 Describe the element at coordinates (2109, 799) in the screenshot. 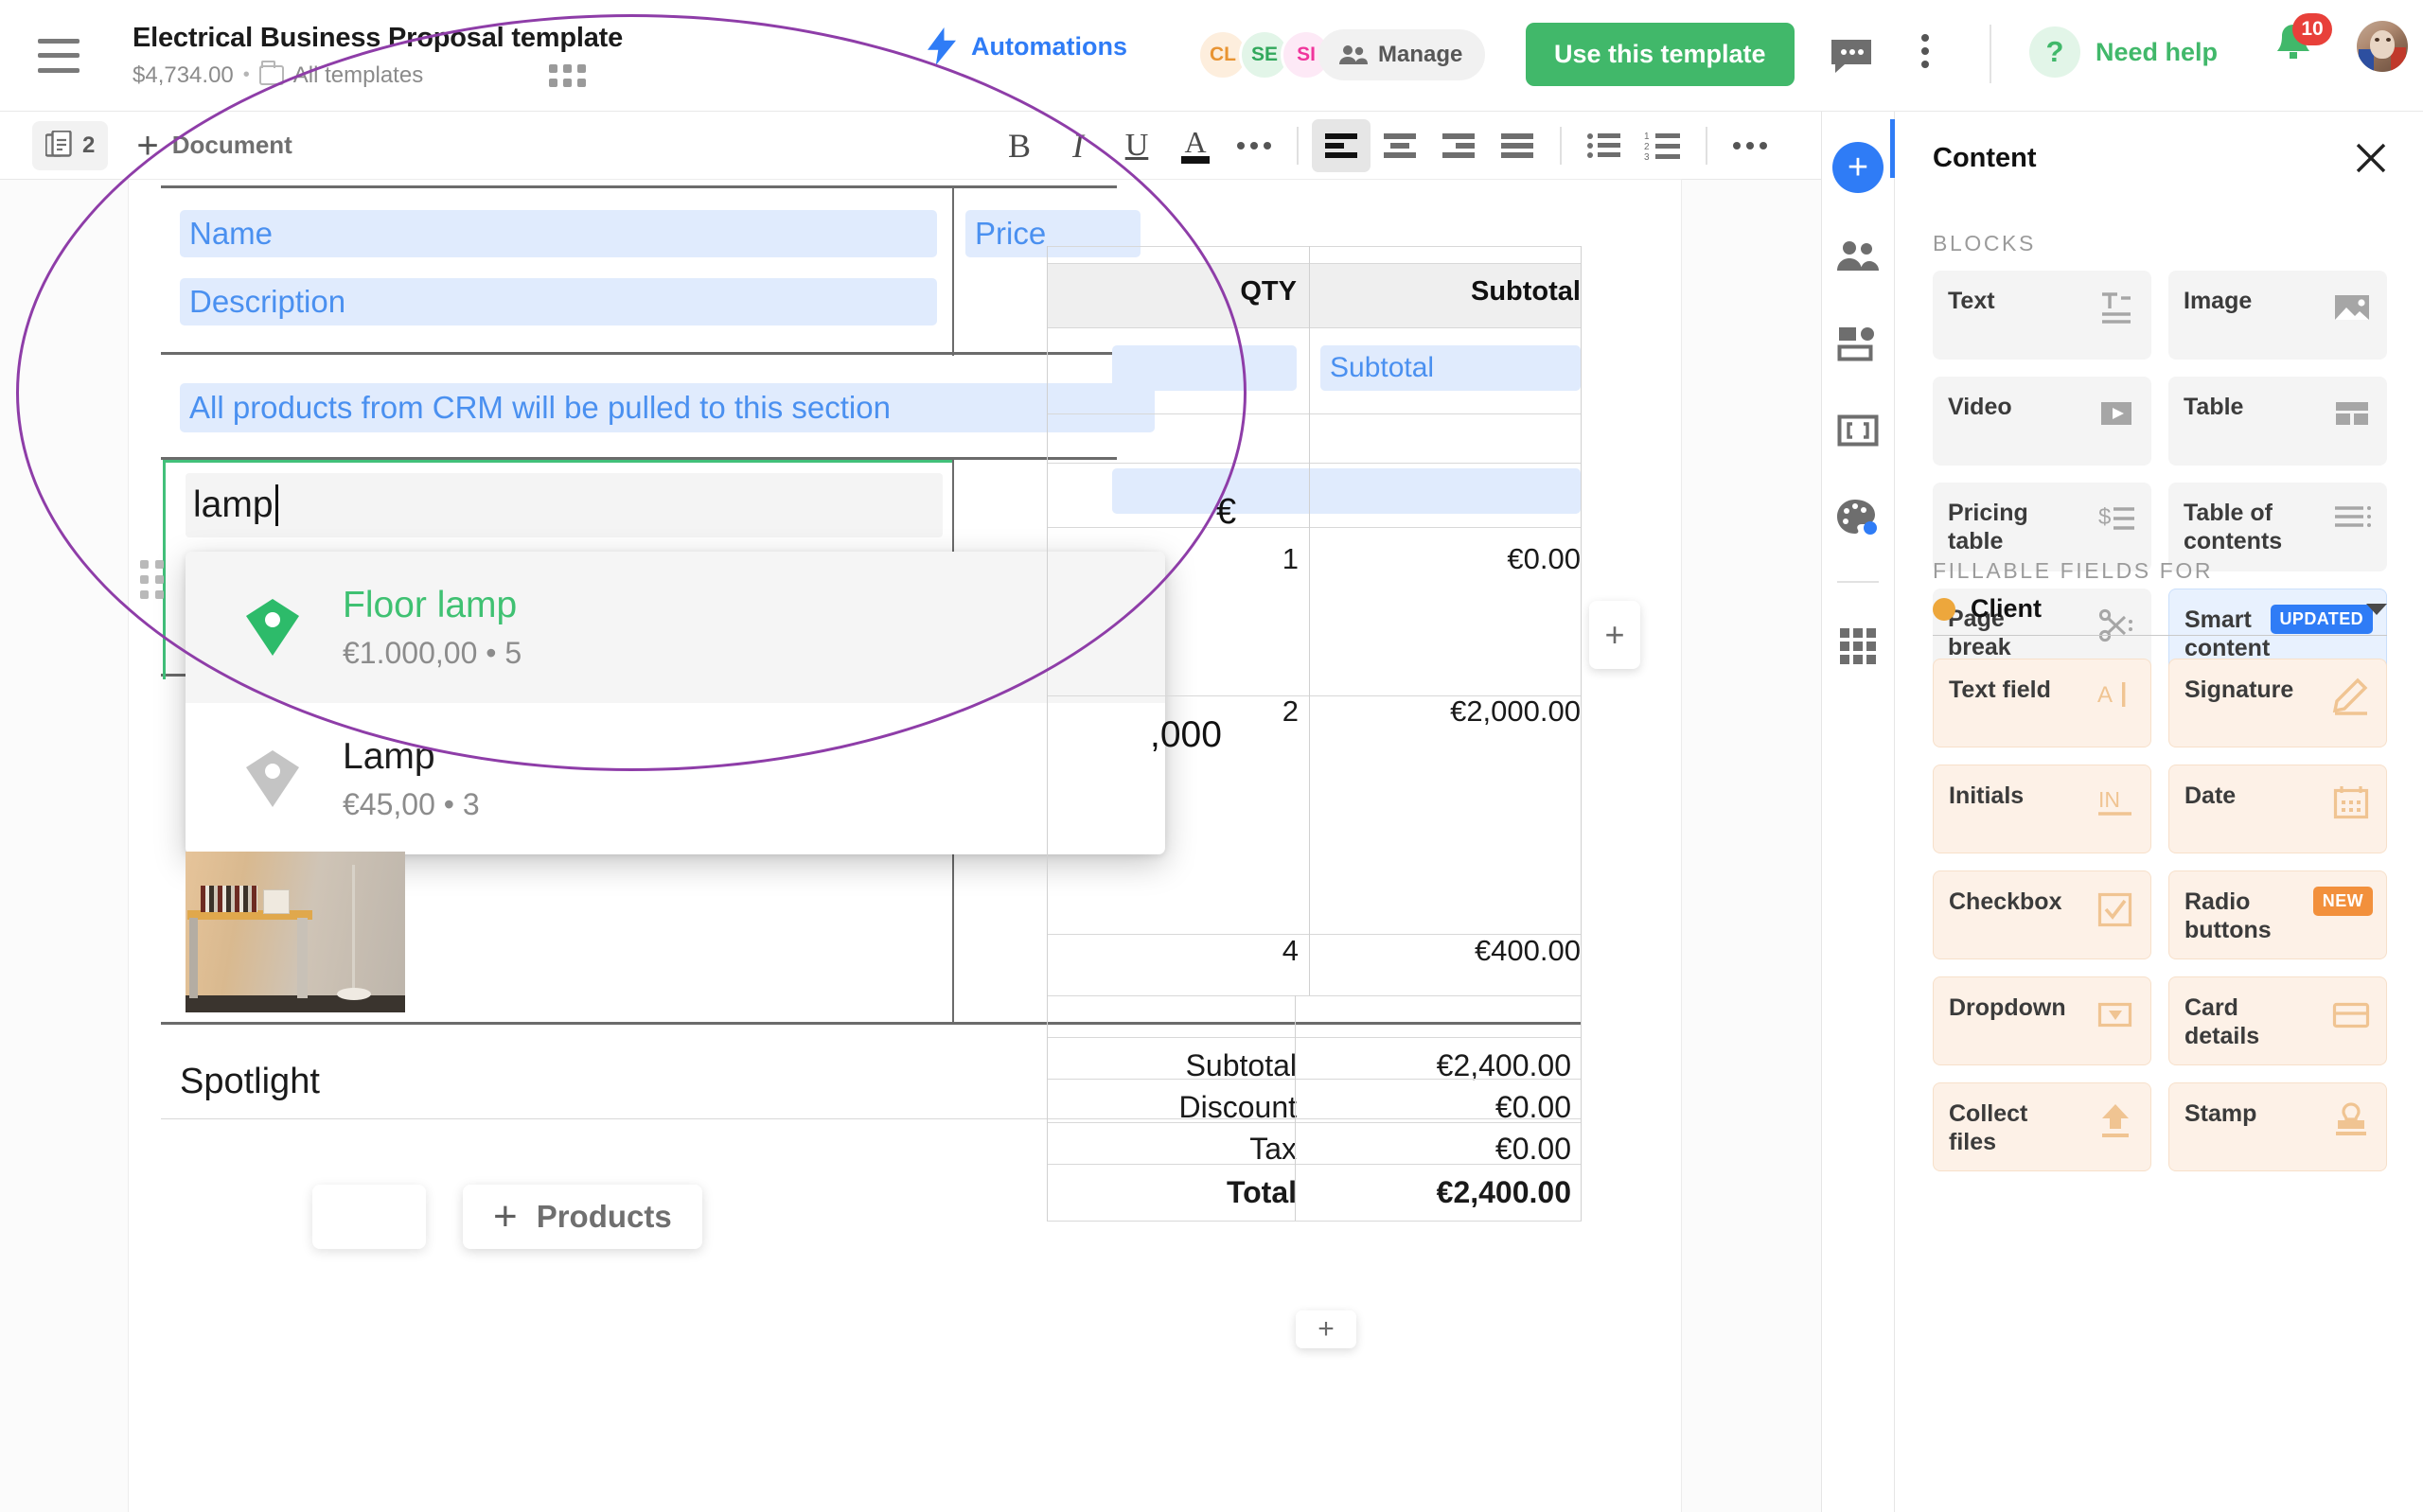

I see `svg-text: IN` at that location.